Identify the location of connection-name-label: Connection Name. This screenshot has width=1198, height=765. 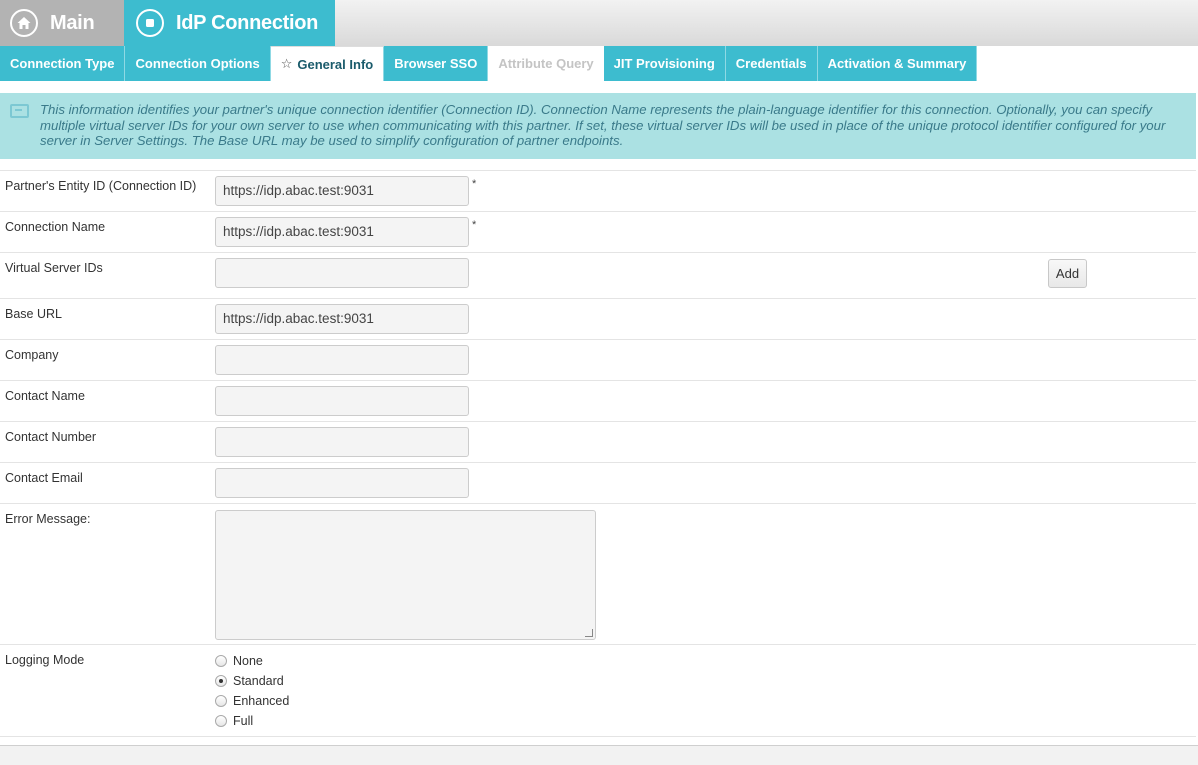
(55, 227).